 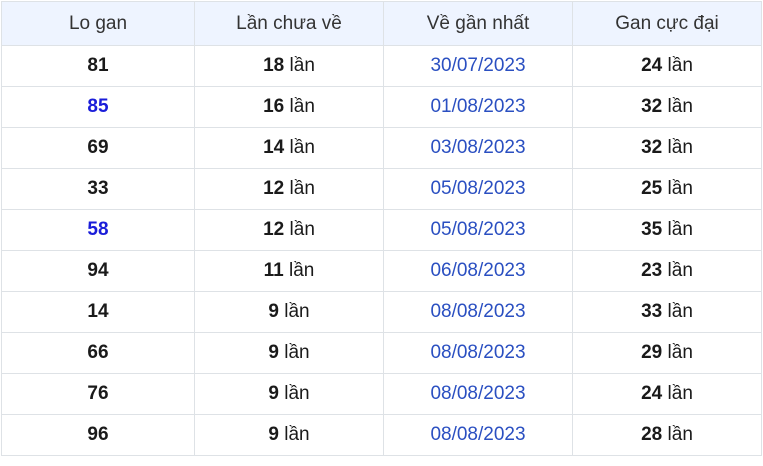 I want to click on lo-number: 66, so click(x=98, y=352).